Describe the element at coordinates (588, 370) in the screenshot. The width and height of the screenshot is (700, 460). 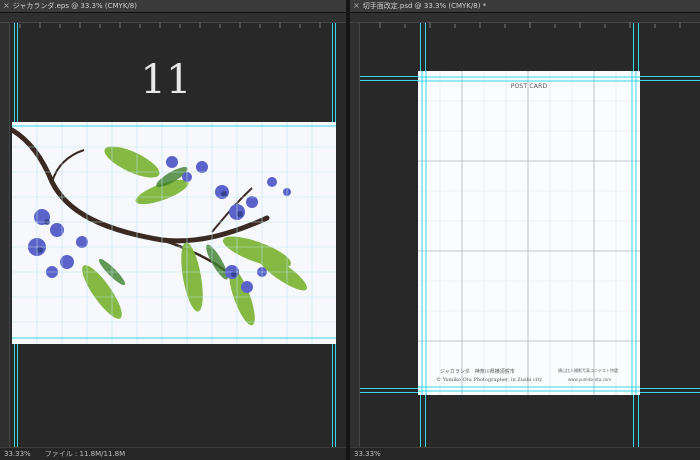
I see `award-text: 横山比人撮影写真コンテスト特選` at that location.